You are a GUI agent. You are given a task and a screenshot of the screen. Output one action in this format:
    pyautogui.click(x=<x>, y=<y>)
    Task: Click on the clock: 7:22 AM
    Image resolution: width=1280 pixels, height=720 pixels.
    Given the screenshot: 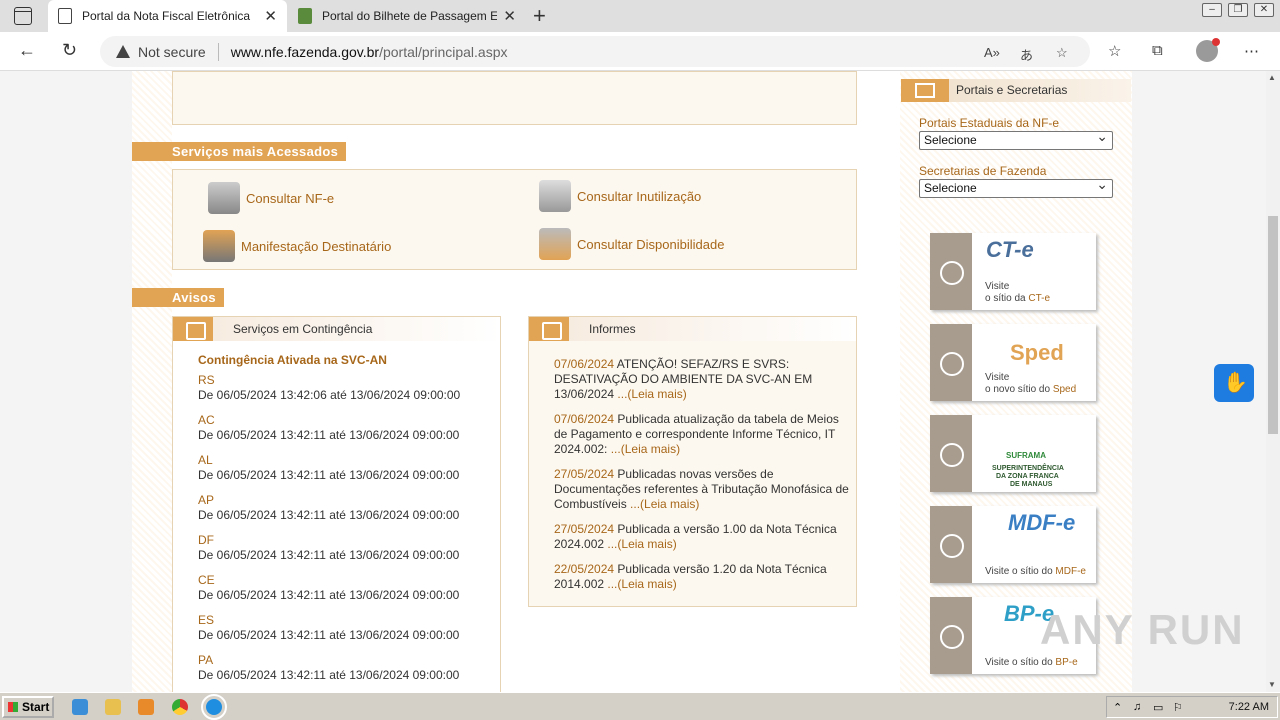 What is the action you would take?
    pyautogui.click(x=1249, y=707)
    